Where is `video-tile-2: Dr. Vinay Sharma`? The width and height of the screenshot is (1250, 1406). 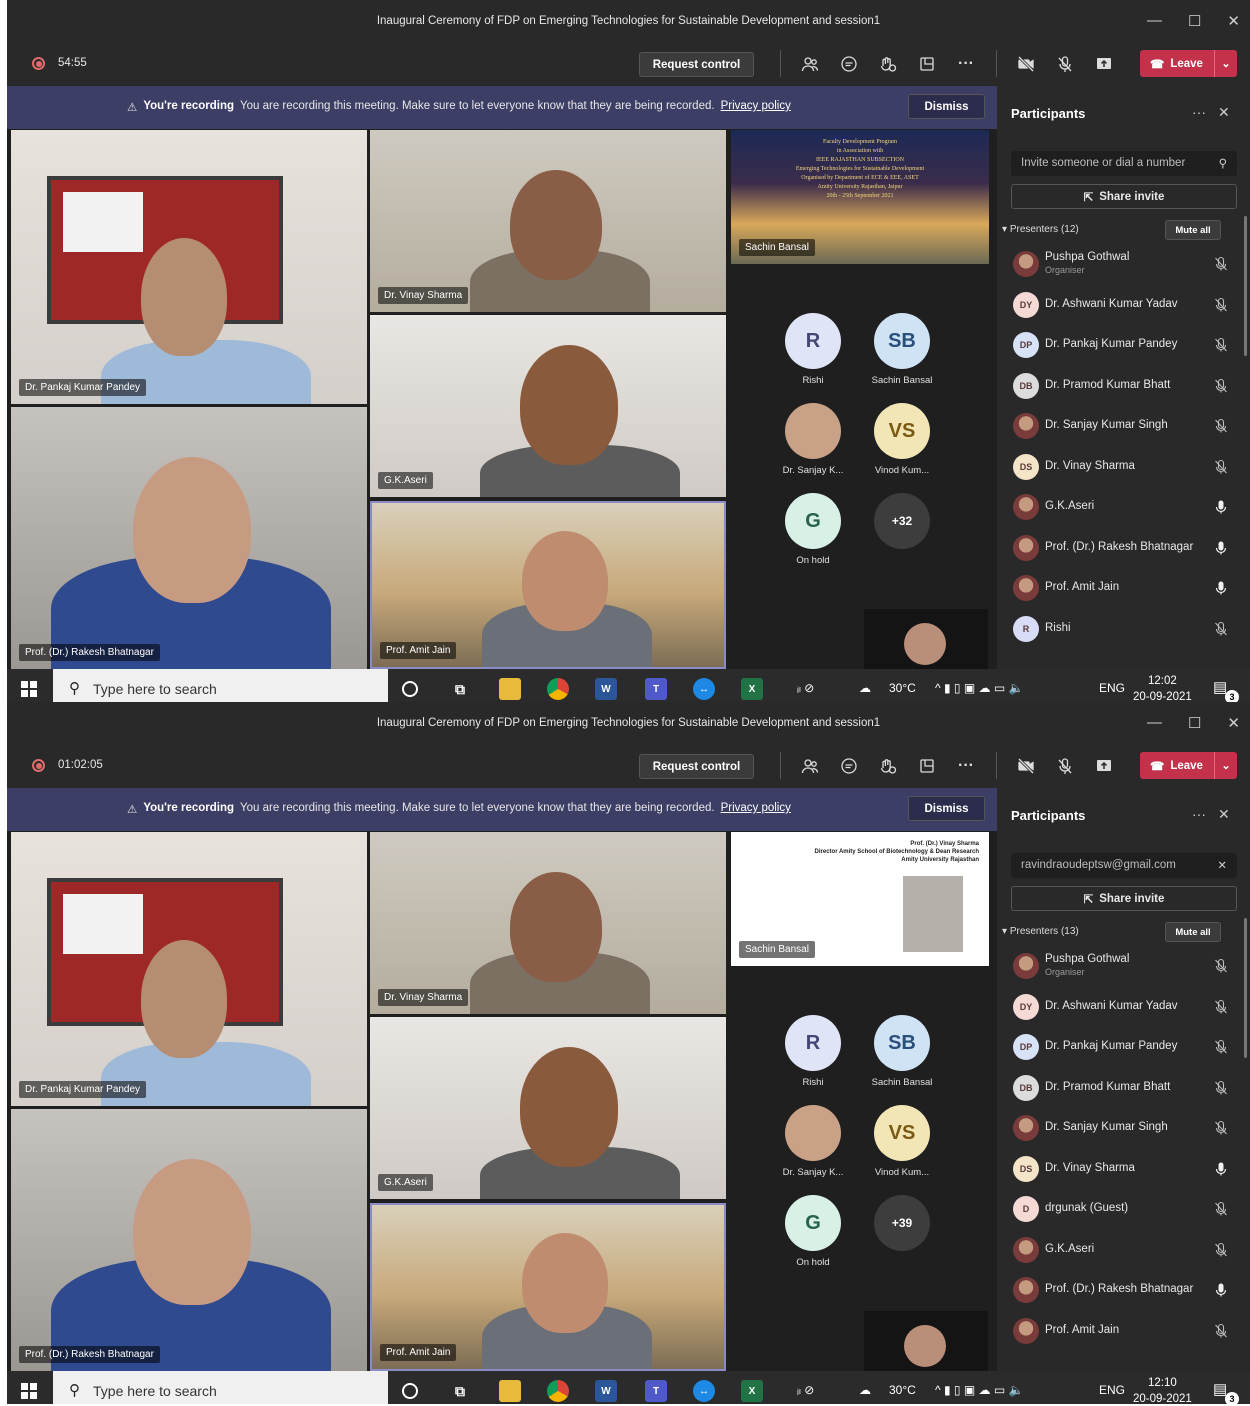
video-tile-2: Dr. Vinay Sharma is located at coordinates (548, 923).